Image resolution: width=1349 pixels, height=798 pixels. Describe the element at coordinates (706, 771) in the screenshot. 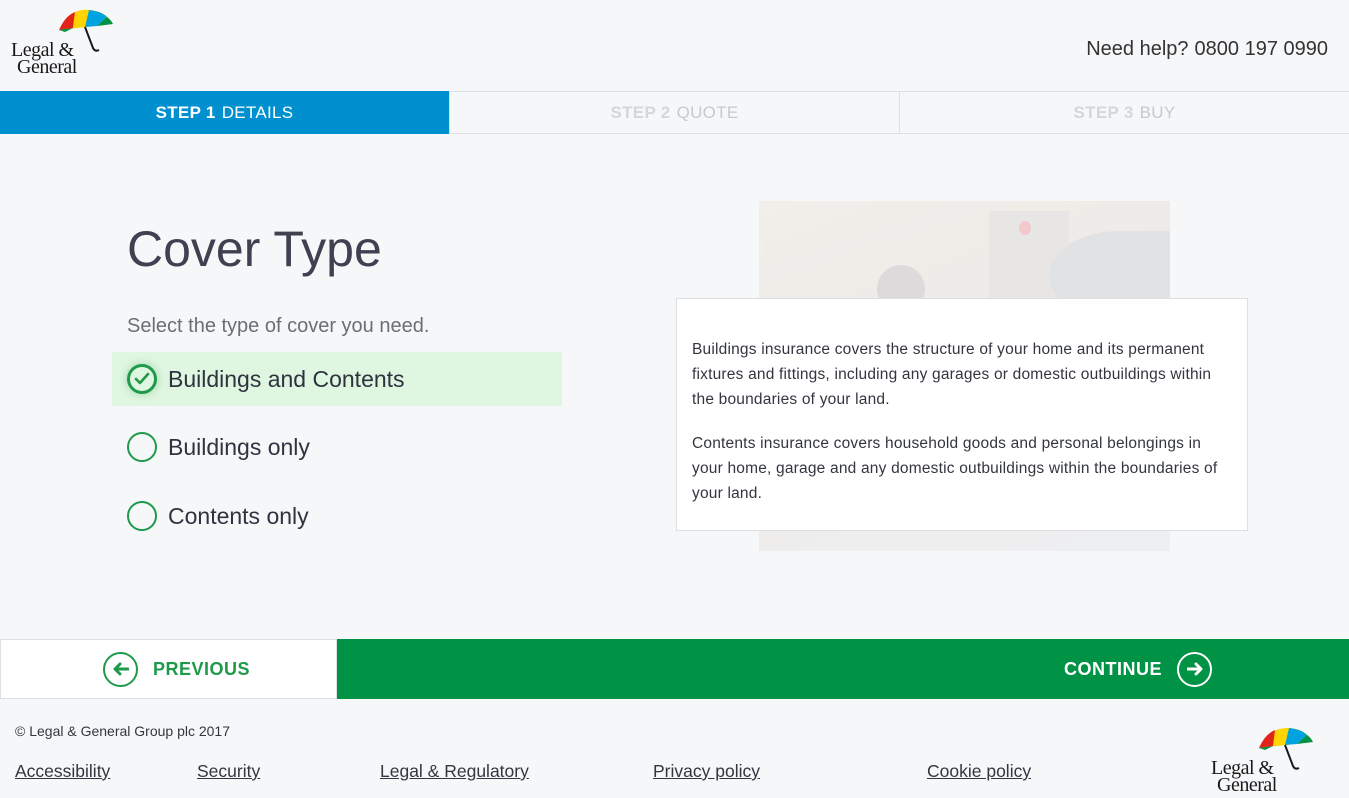

I see `footer-link-privacy-policy: Privacy policy` at that location.